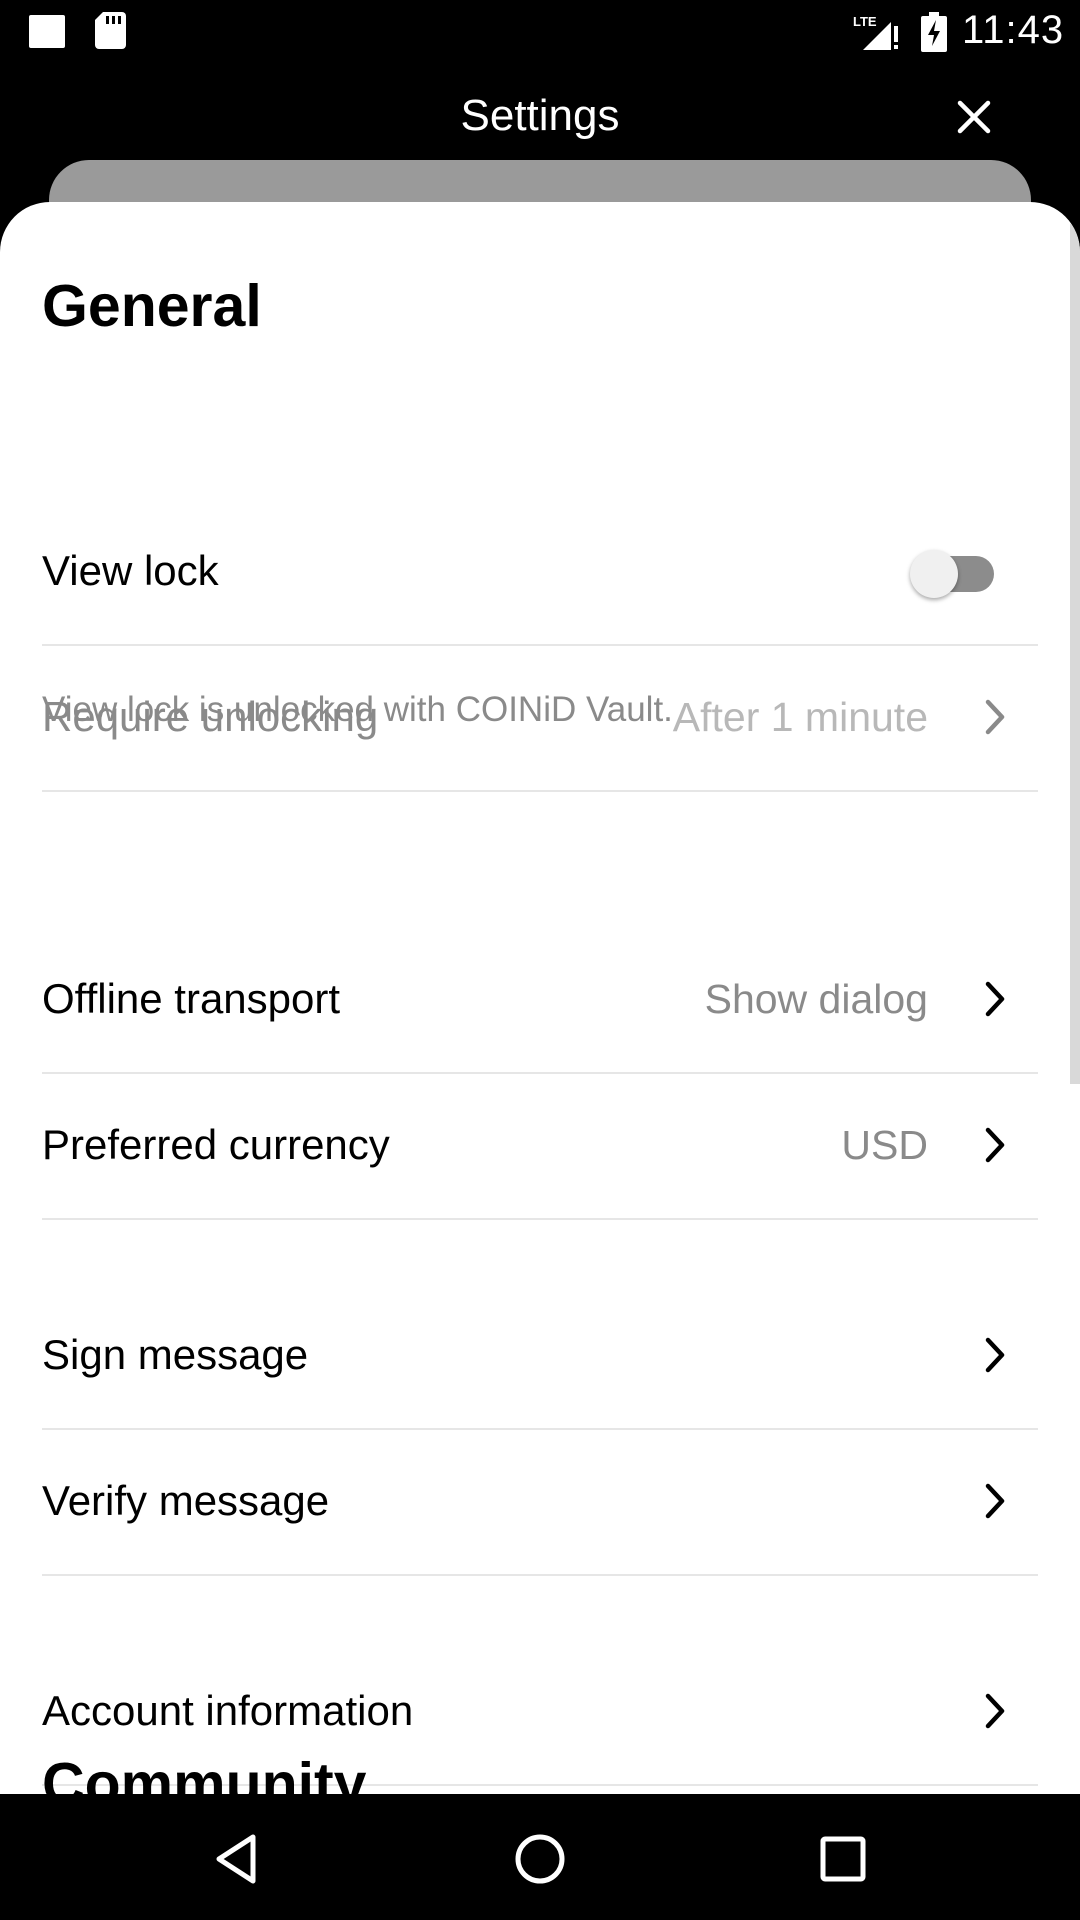 The height and width of the screenshot is (1920, 1080). What do you see at coordinates (974, 117) in the screenshot?
I see `close-icon` at bounding box center [974, 117].